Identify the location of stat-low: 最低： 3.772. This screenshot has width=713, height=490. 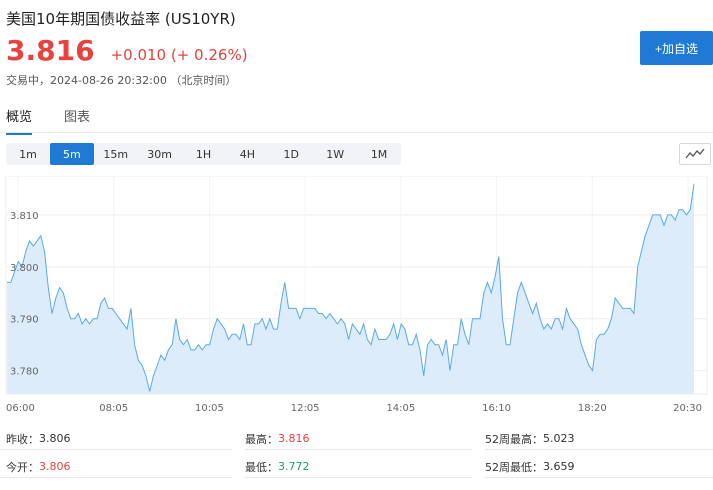
(358, 467).